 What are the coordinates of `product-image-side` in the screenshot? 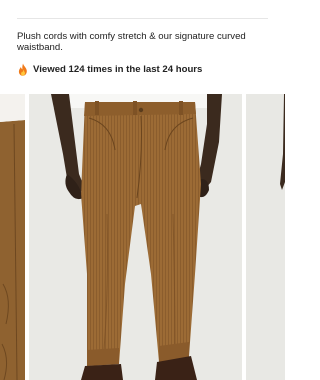 It's located at (265, 237).